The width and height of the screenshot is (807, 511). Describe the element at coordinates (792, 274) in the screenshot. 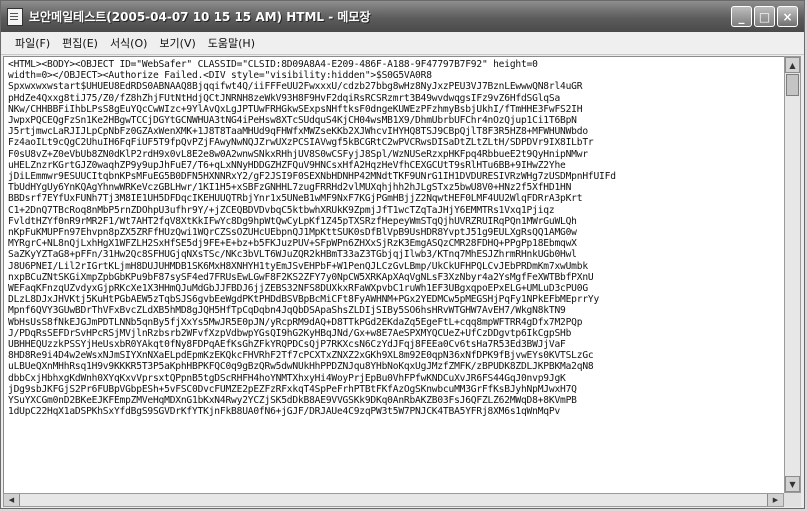

I see `vertical-scrollbar: ▲ ▼` at that location.